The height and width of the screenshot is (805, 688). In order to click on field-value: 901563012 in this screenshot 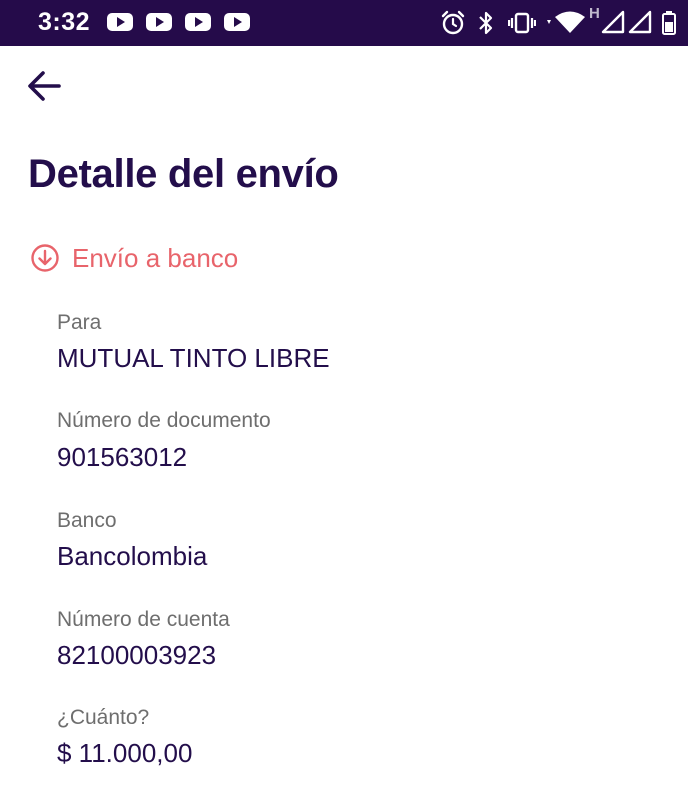, I will do `click(122, 457)`.